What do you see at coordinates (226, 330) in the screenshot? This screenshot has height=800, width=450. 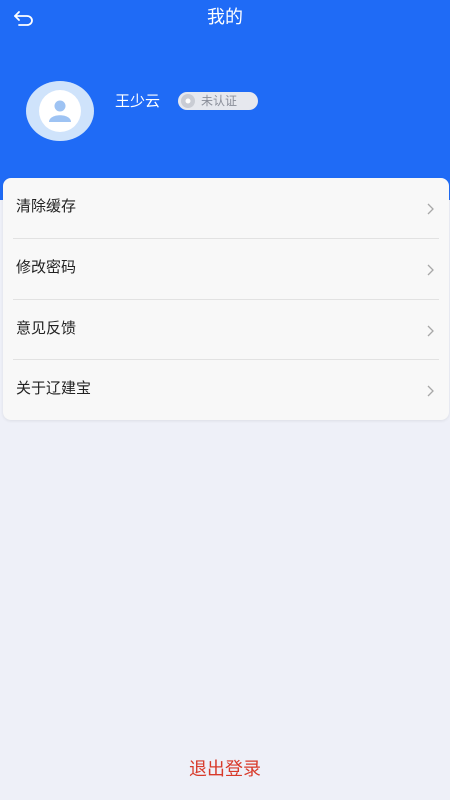 I see `menu-item-feedback: 意见反馈` at bounding box center [226, 330].